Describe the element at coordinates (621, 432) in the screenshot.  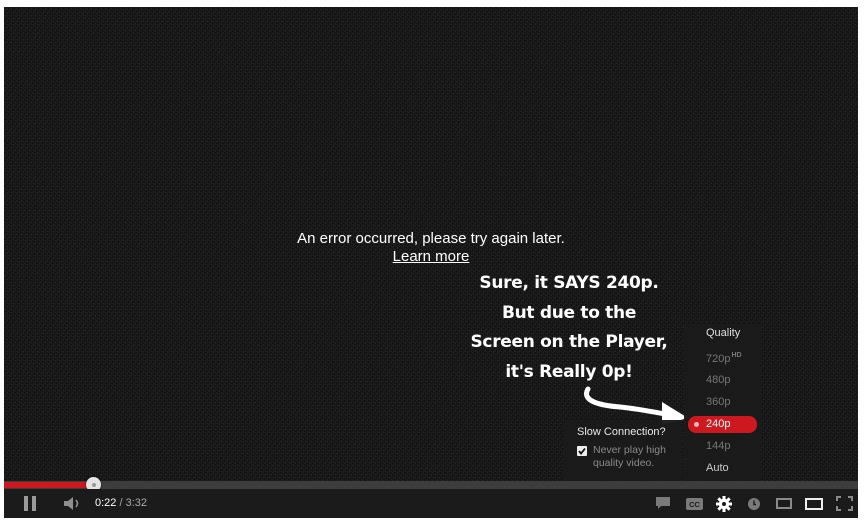
I see `slow-connection-title: Slow Connection?` at that location.